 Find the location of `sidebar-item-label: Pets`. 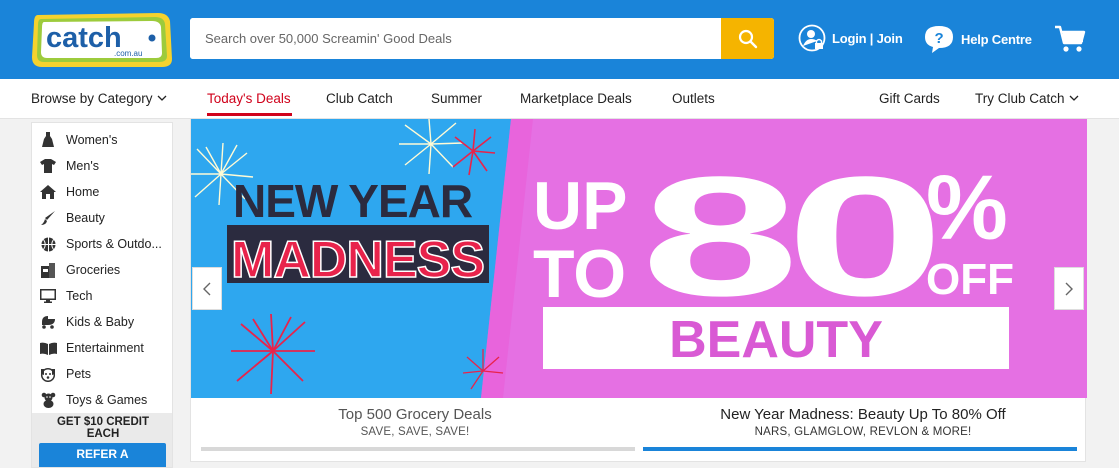

sidebar-item-label: Pets is located at coordinates (79, 374).